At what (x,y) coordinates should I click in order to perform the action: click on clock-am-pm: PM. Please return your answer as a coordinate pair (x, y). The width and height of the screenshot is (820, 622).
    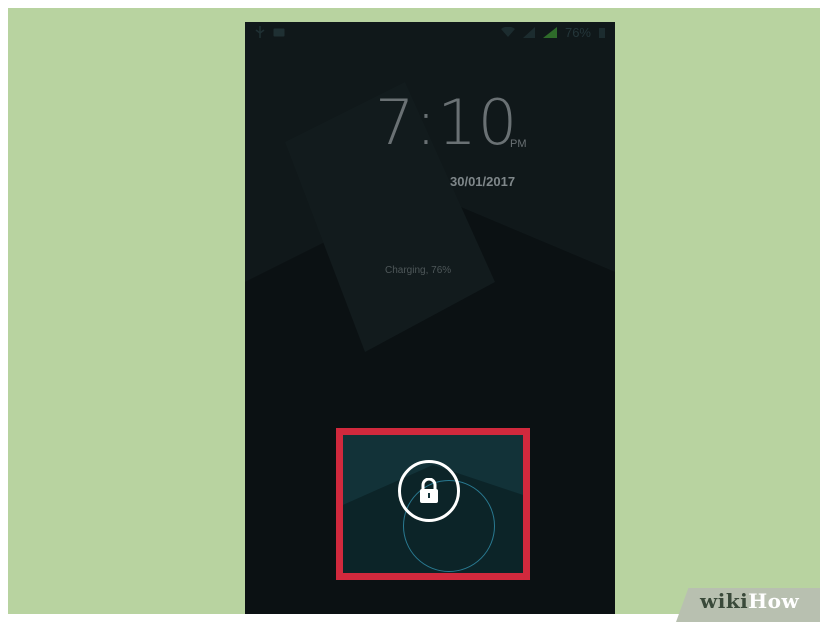
    Looking at the image, I should click on (518, 144).